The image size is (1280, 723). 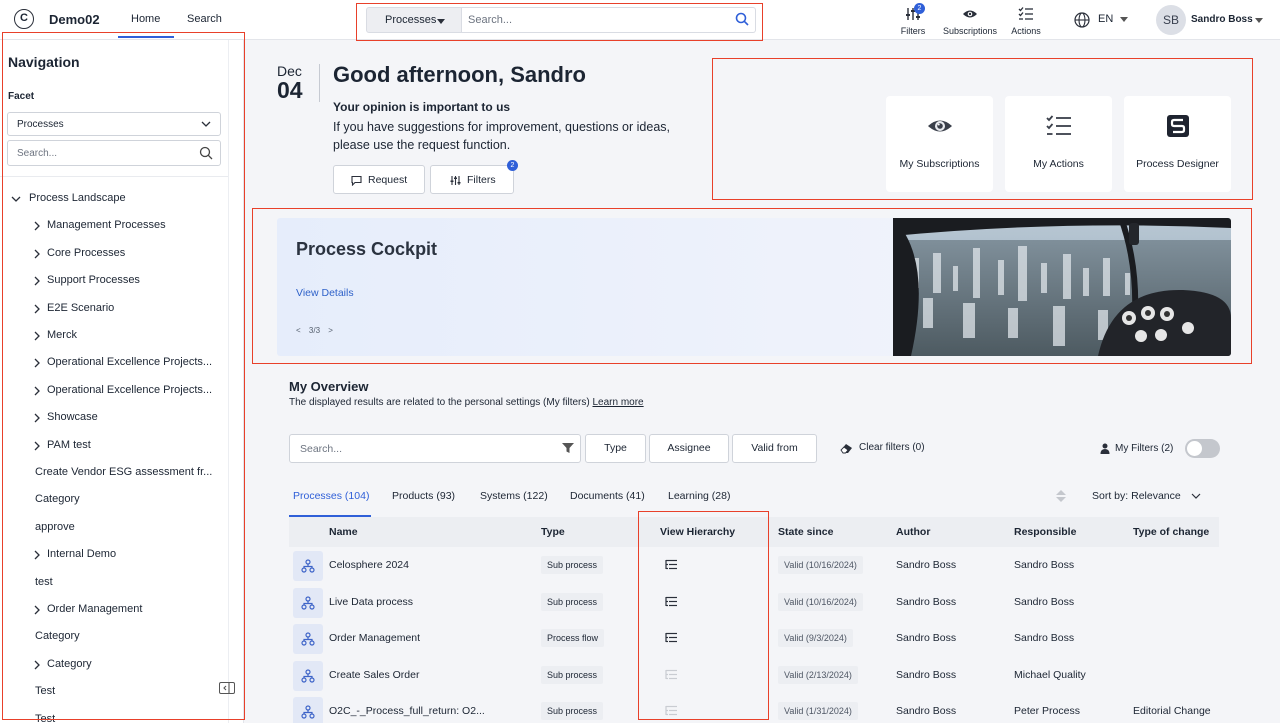 What do you see at coordinates (423, 496) in the screenshot?
I see `tab-products: Products (93)` at bounding box center [423, 496].